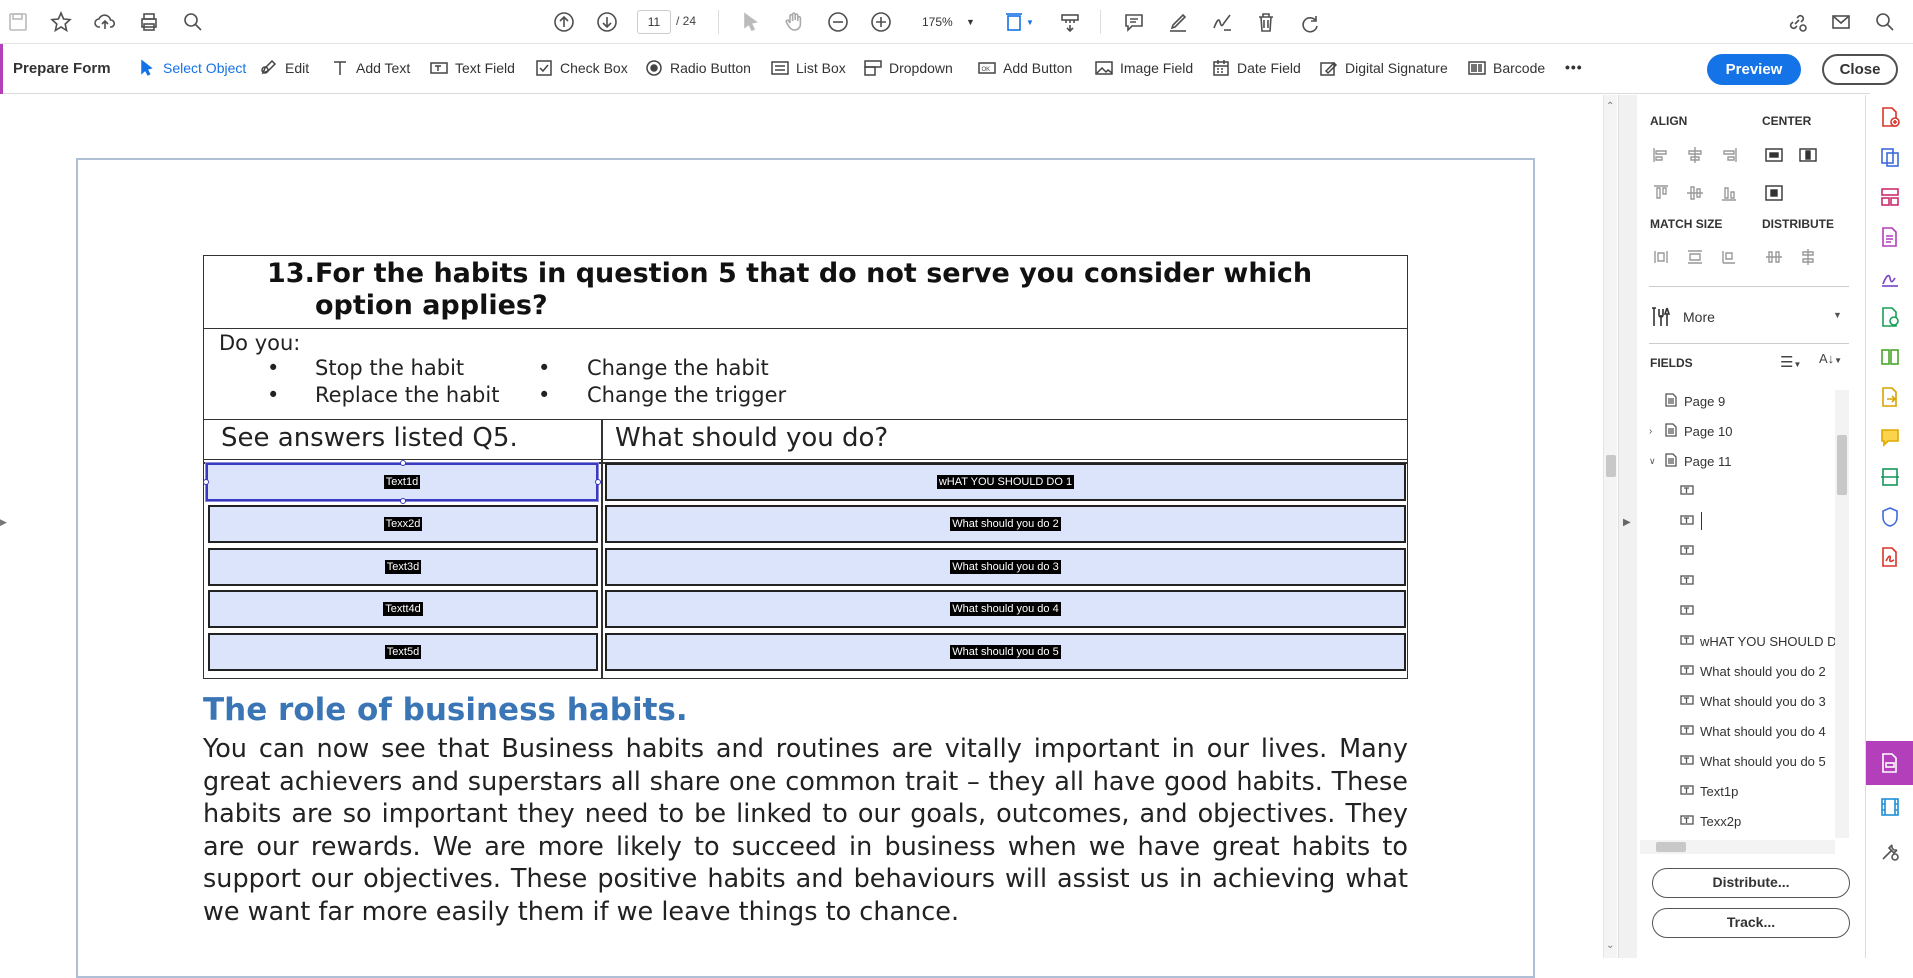 Image resolution: width=1913 pixels, height=978 pixels. Describe the element at coordinates (3, 522) in the screenshot. I see `left-panel-toggle-icon: ▶` at that location.